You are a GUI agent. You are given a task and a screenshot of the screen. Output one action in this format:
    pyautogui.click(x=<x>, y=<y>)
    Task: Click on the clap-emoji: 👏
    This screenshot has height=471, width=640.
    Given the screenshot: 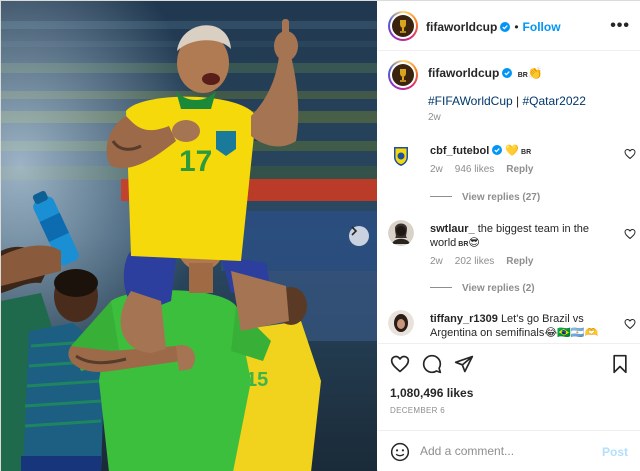 What is the action you would take?
    pyautogui.click(x=535, y=73)
    